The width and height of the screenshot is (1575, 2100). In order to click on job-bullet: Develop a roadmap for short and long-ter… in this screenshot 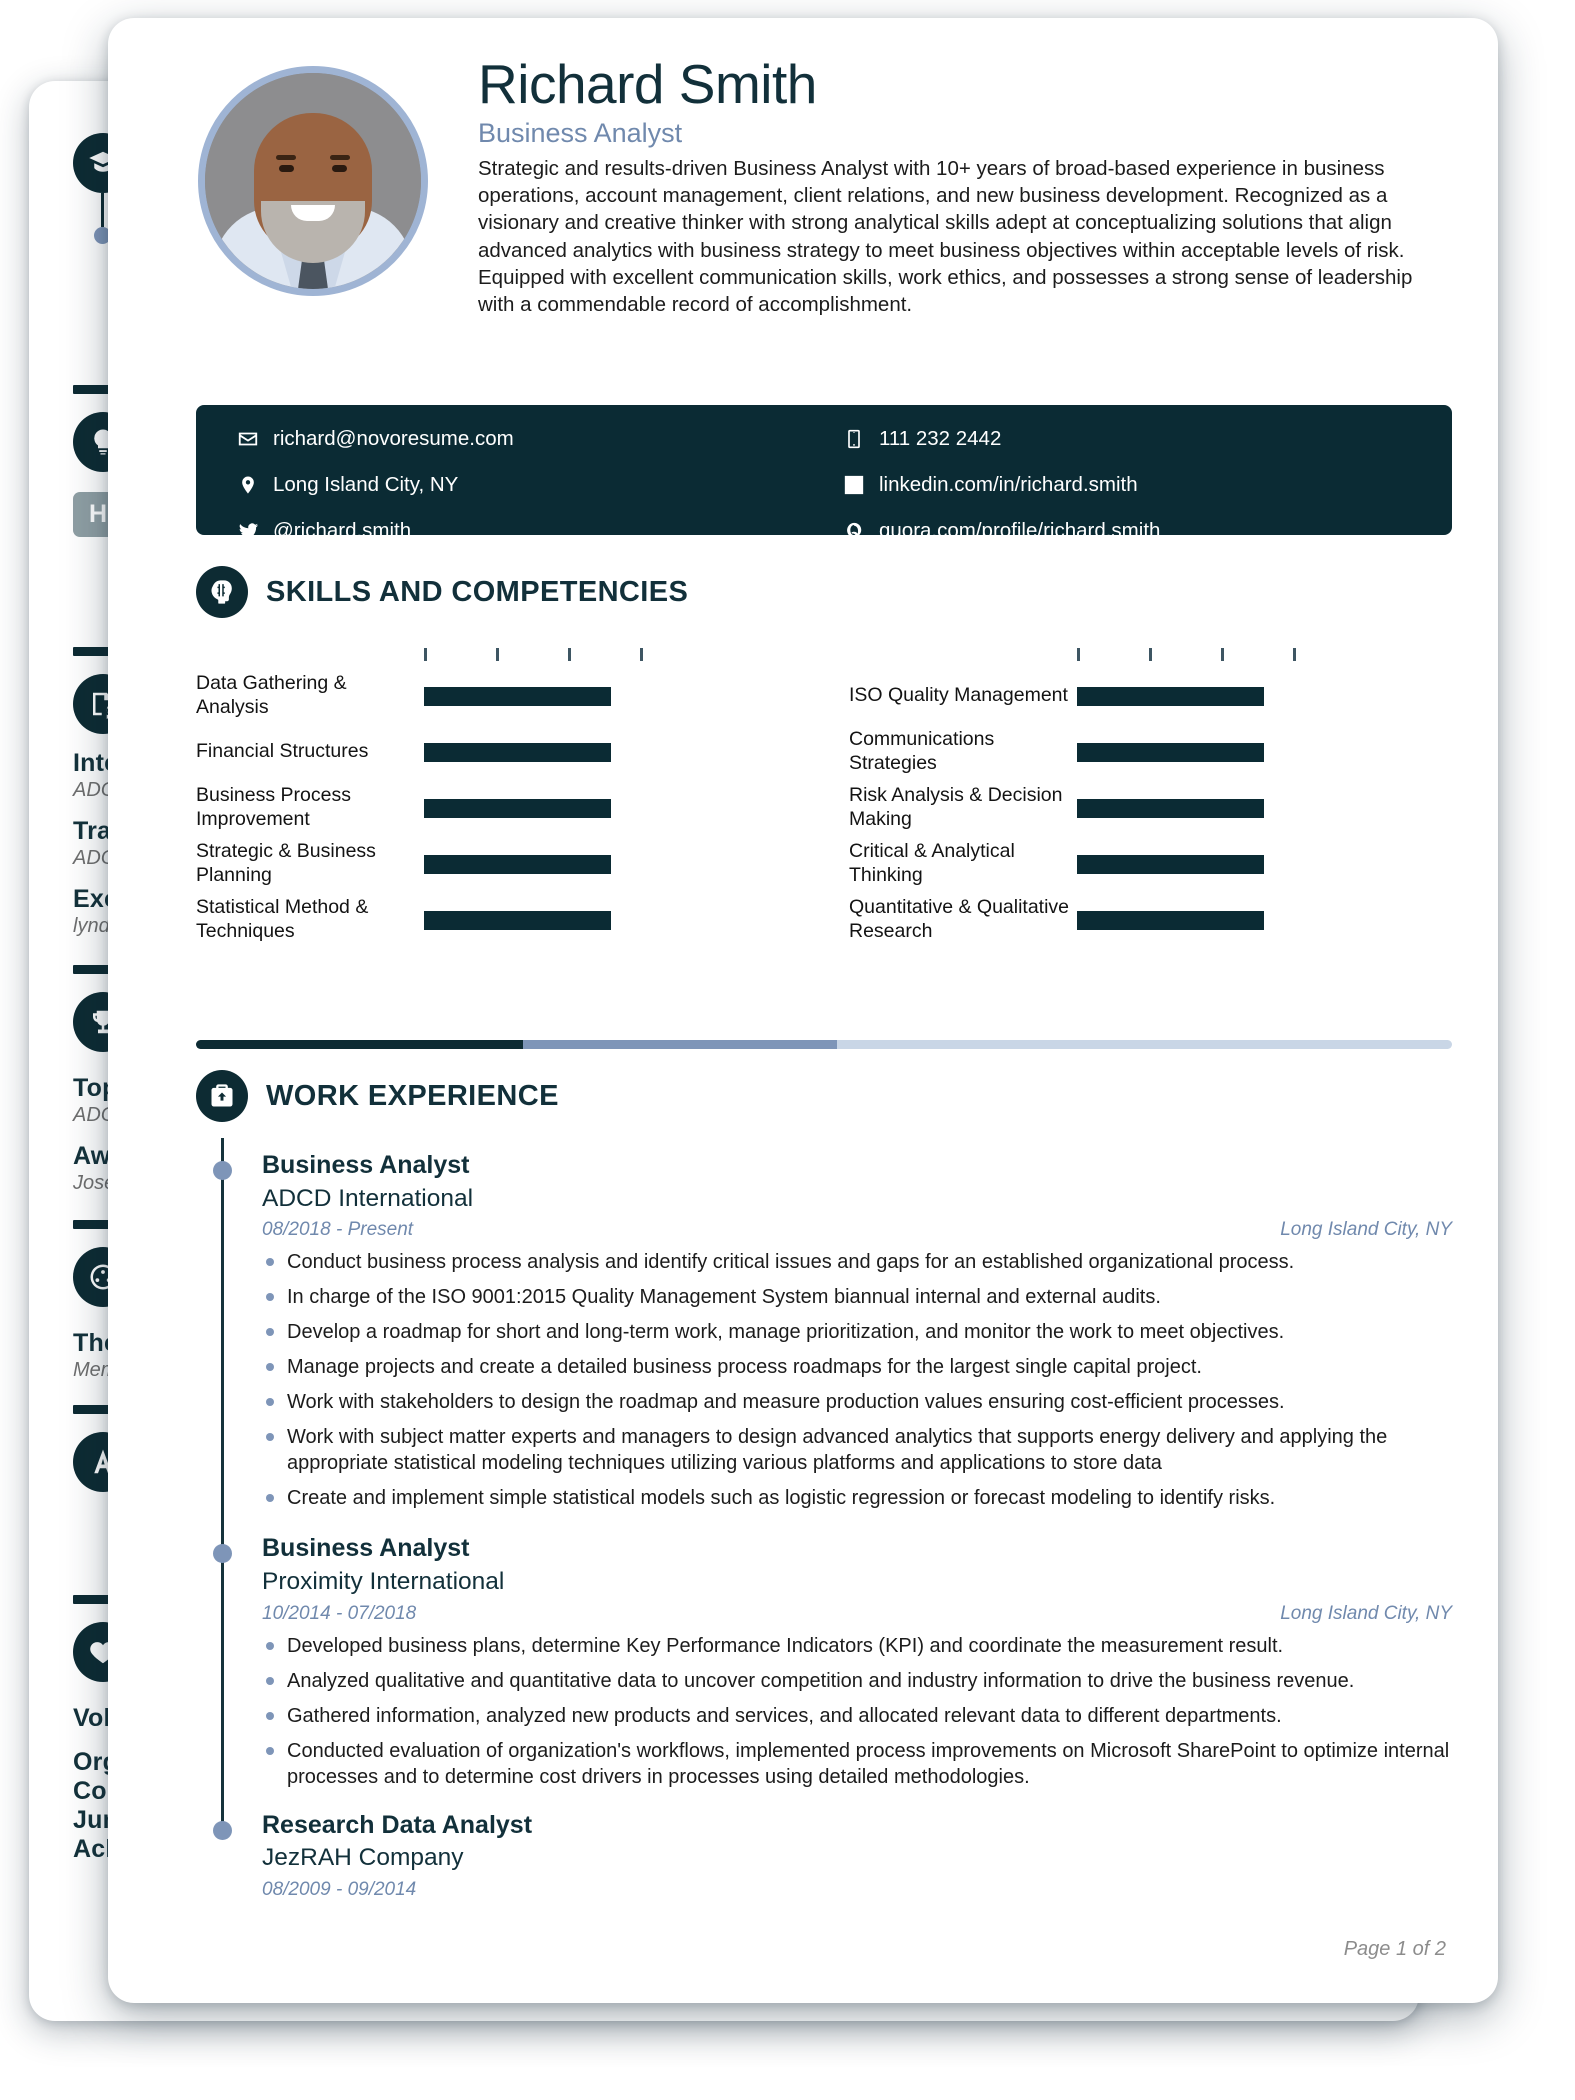, I will do `click(857, 1332)`.